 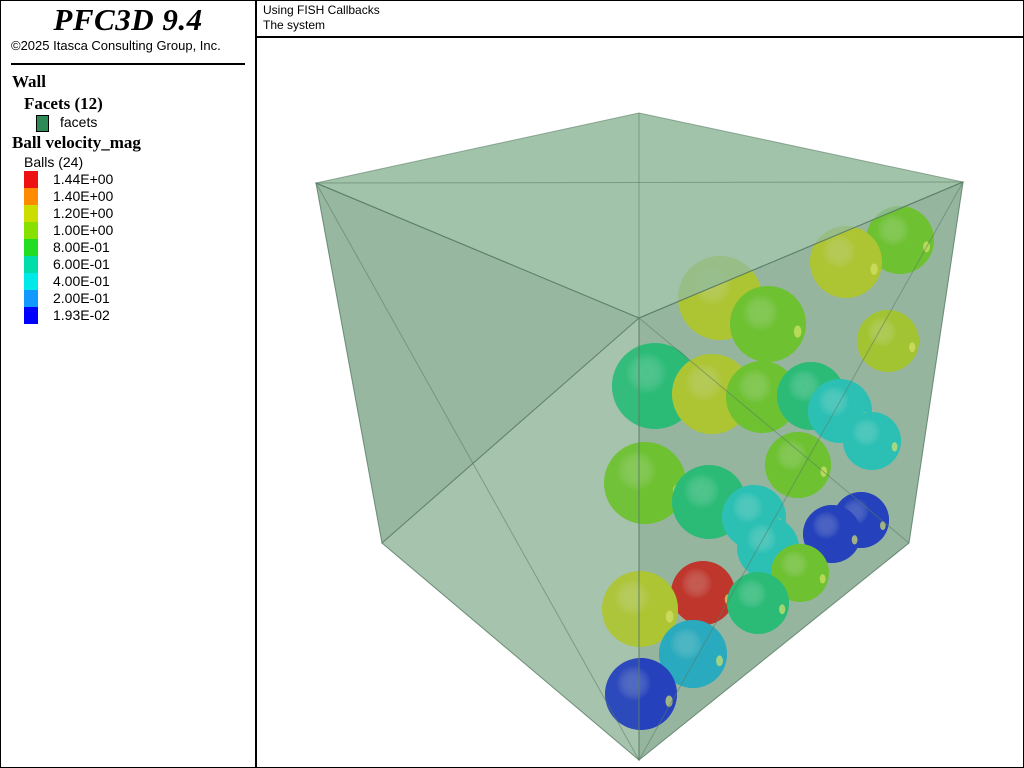 What do you see at coordinates (128, 64) in the screenshot?
I see `legend-divider` at bounding box center [128, 64].